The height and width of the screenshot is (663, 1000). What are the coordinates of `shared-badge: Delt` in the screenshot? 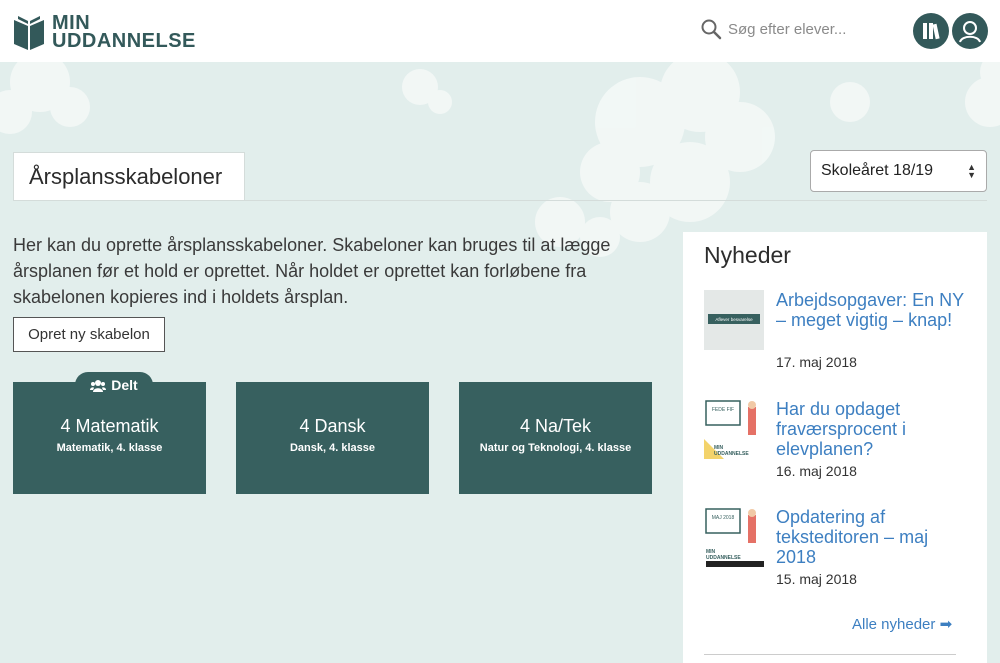 It's located at (114, 385).